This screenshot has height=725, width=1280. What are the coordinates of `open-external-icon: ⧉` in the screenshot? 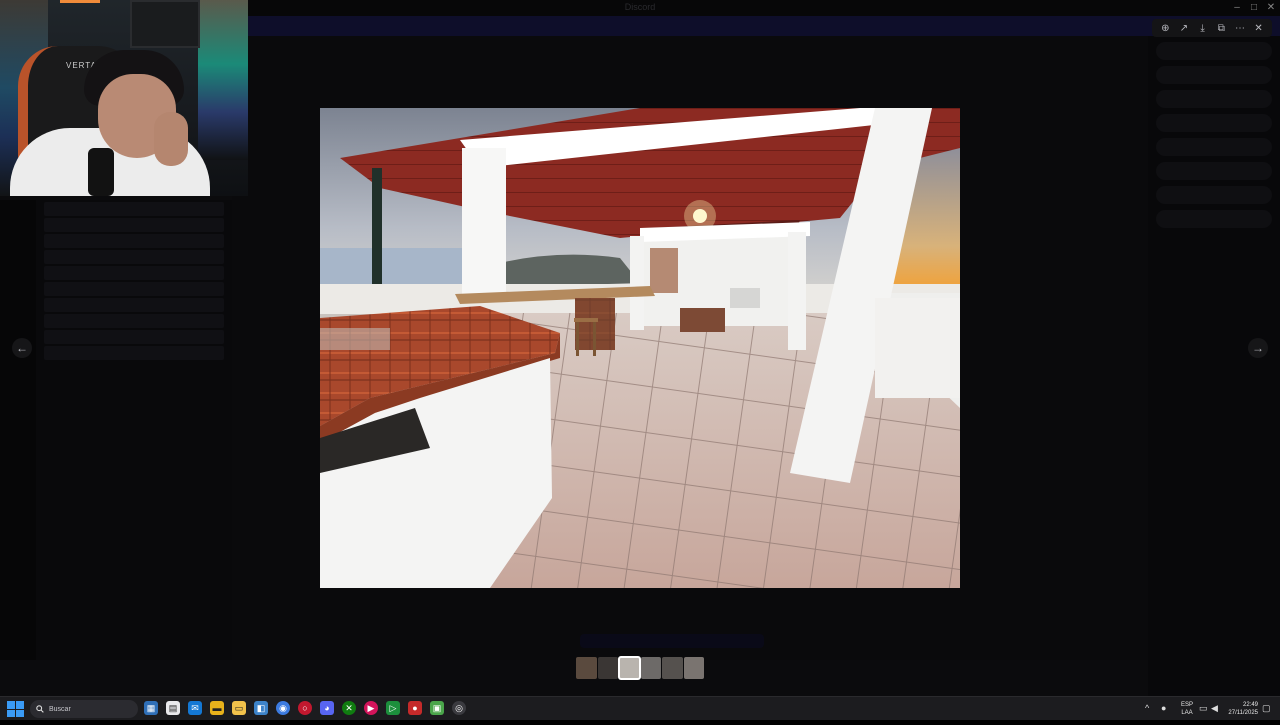 It's located at (1221, 28).